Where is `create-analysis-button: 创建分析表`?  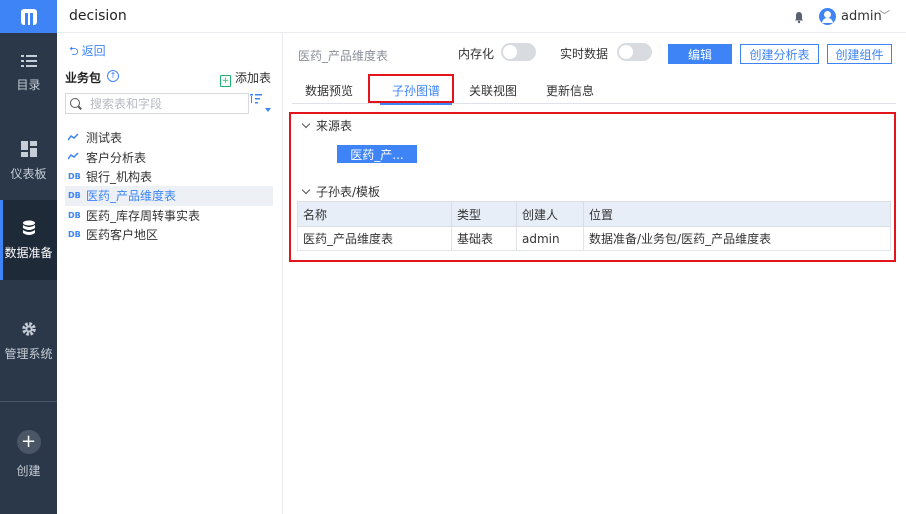
create-analysis-button: 创建分析表 is located at coordinates (779, 54).